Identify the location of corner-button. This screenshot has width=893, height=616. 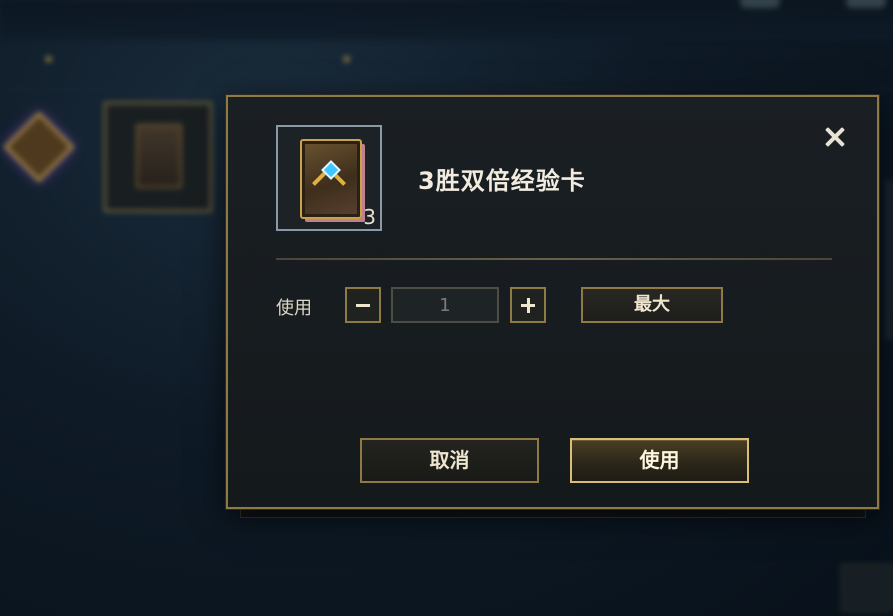
(867, 588).